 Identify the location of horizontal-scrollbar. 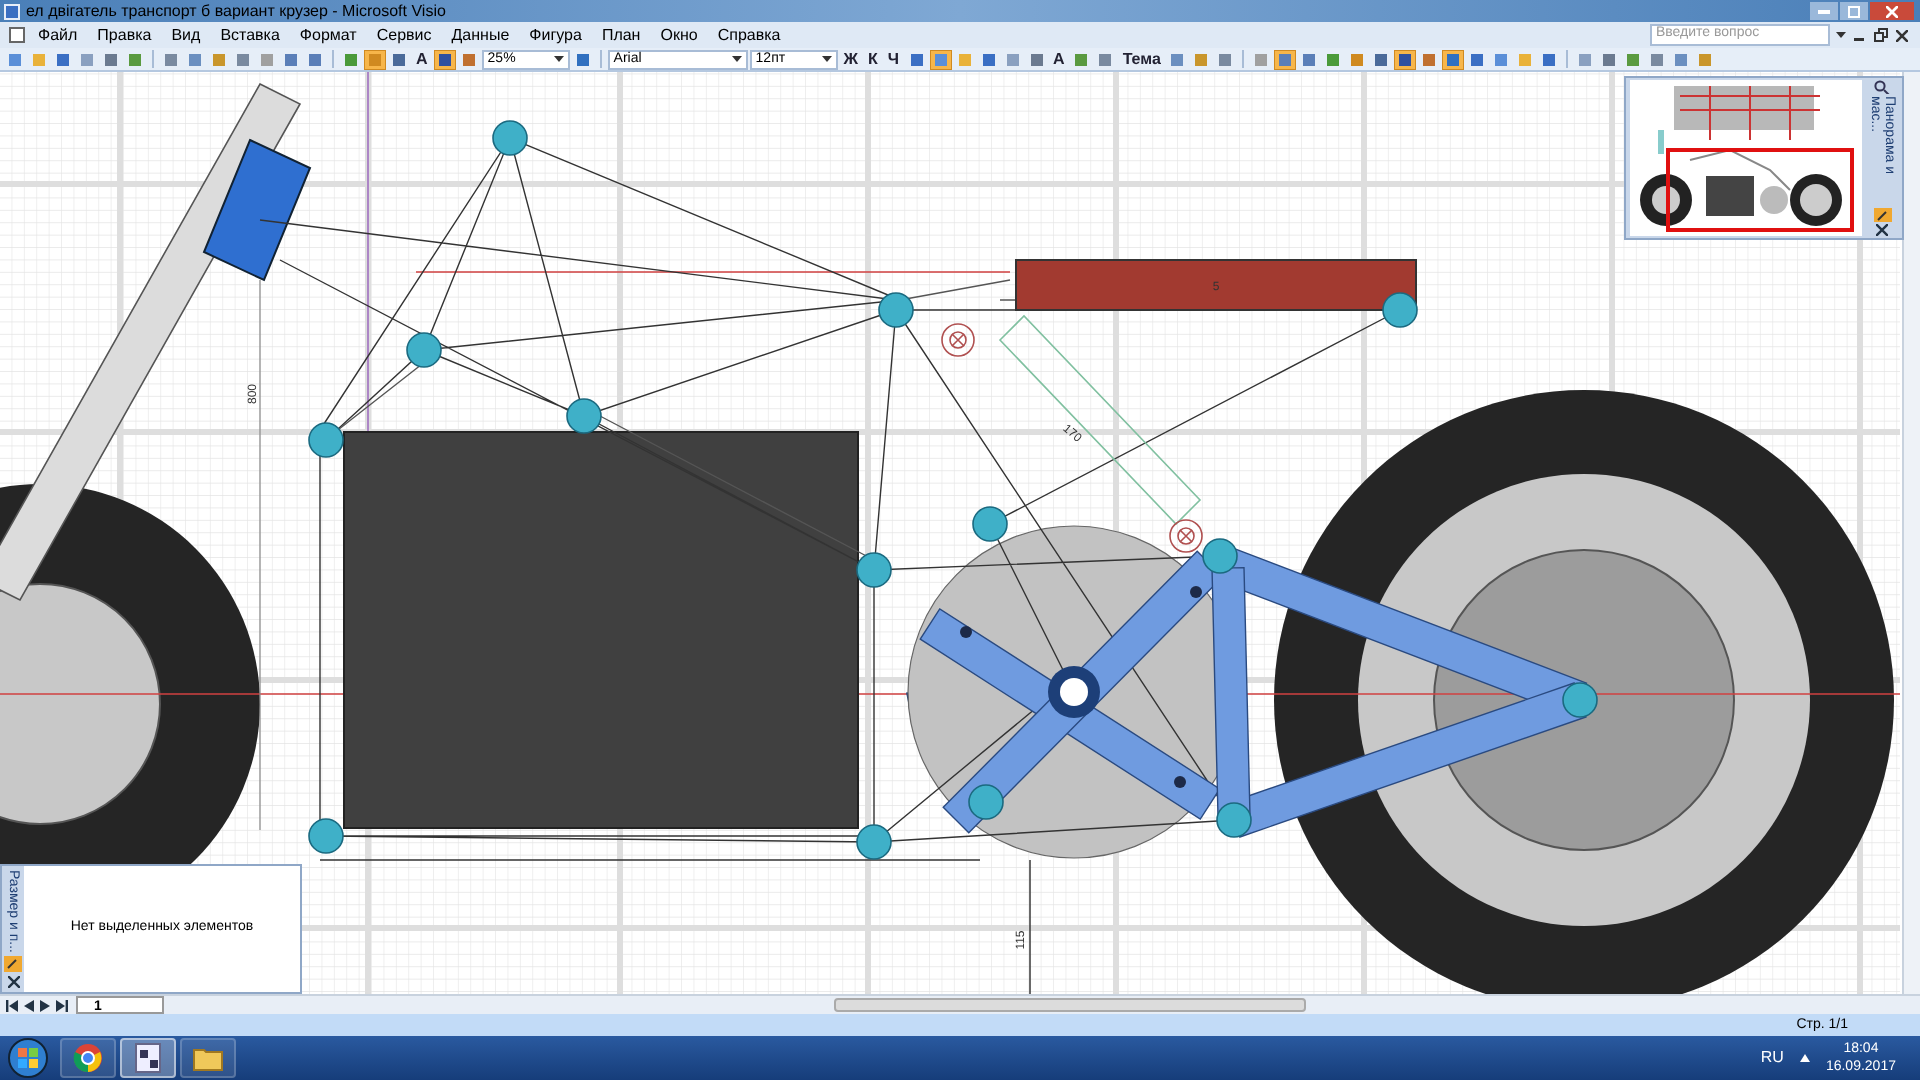
(1070, 1005).